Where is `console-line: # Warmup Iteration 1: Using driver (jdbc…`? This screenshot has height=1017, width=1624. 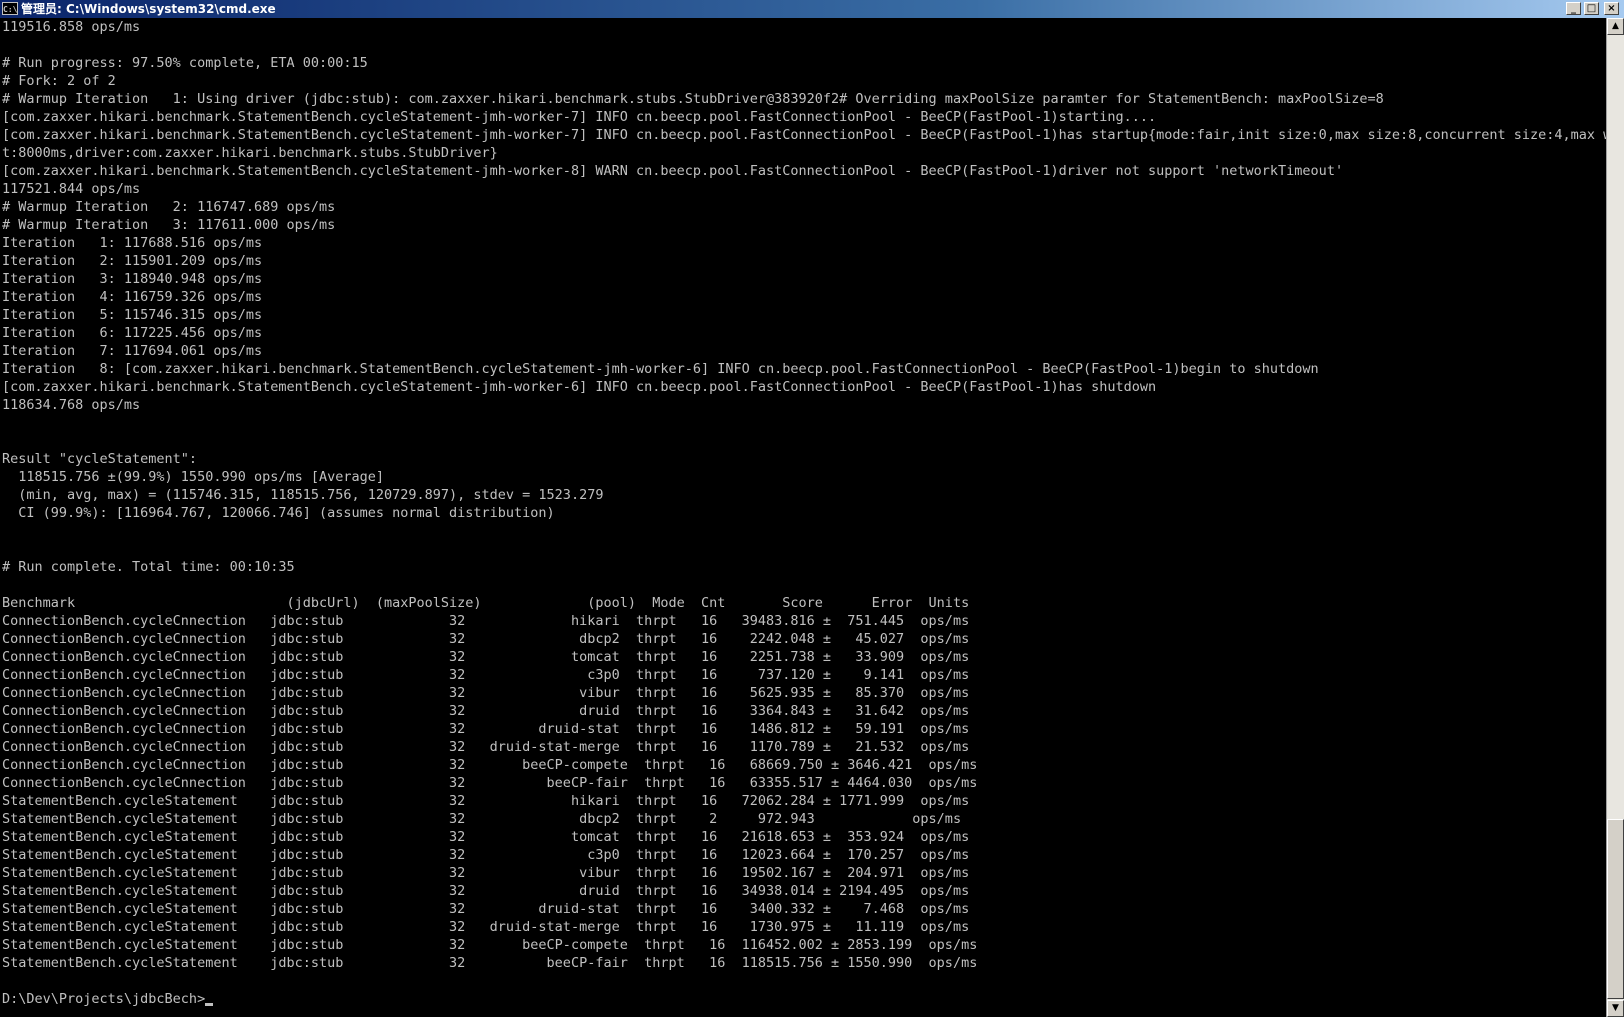 console-line: # Warmup Iteration 1: Using driver (jdbc… is located at coordinates (693, 99).